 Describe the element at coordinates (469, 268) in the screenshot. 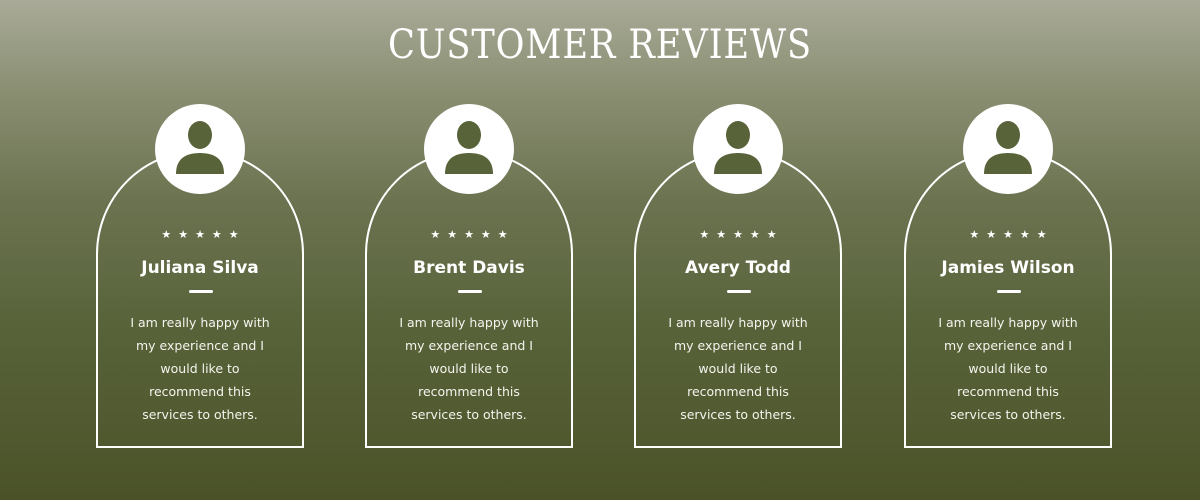

I see `reviewer-name: Brent Davis` at that location.